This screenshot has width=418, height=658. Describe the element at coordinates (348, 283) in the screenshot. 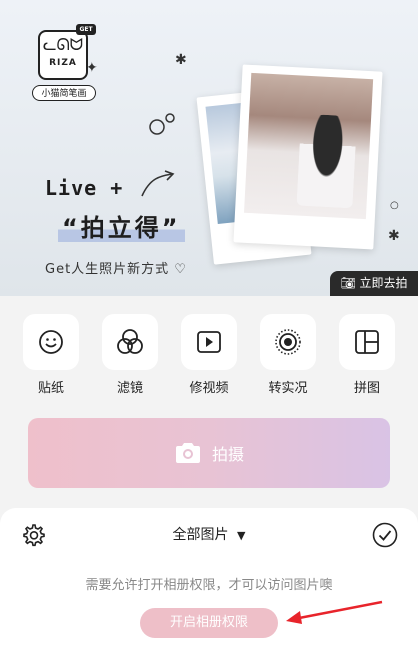

I see `camera-icon: 📷︎` at that location.